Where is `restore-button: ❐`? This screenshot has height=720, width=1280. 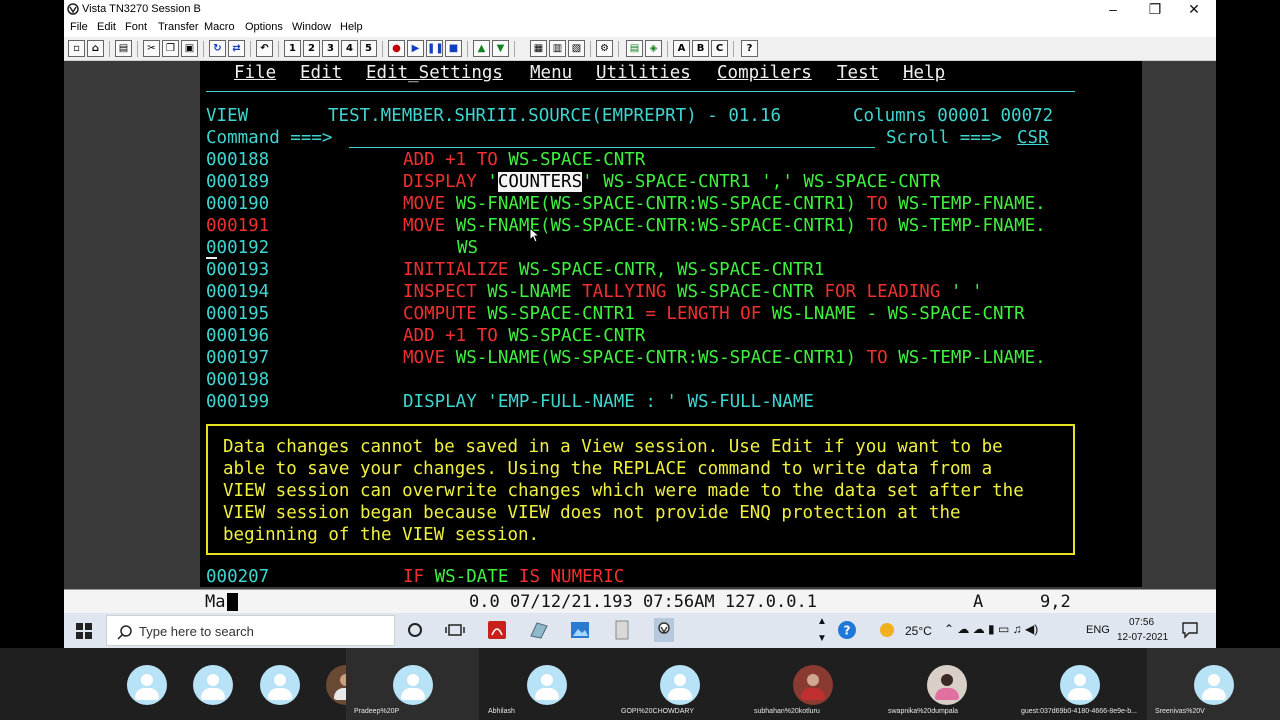
restore-button: ❐ is located at coordinates (1155, 10).